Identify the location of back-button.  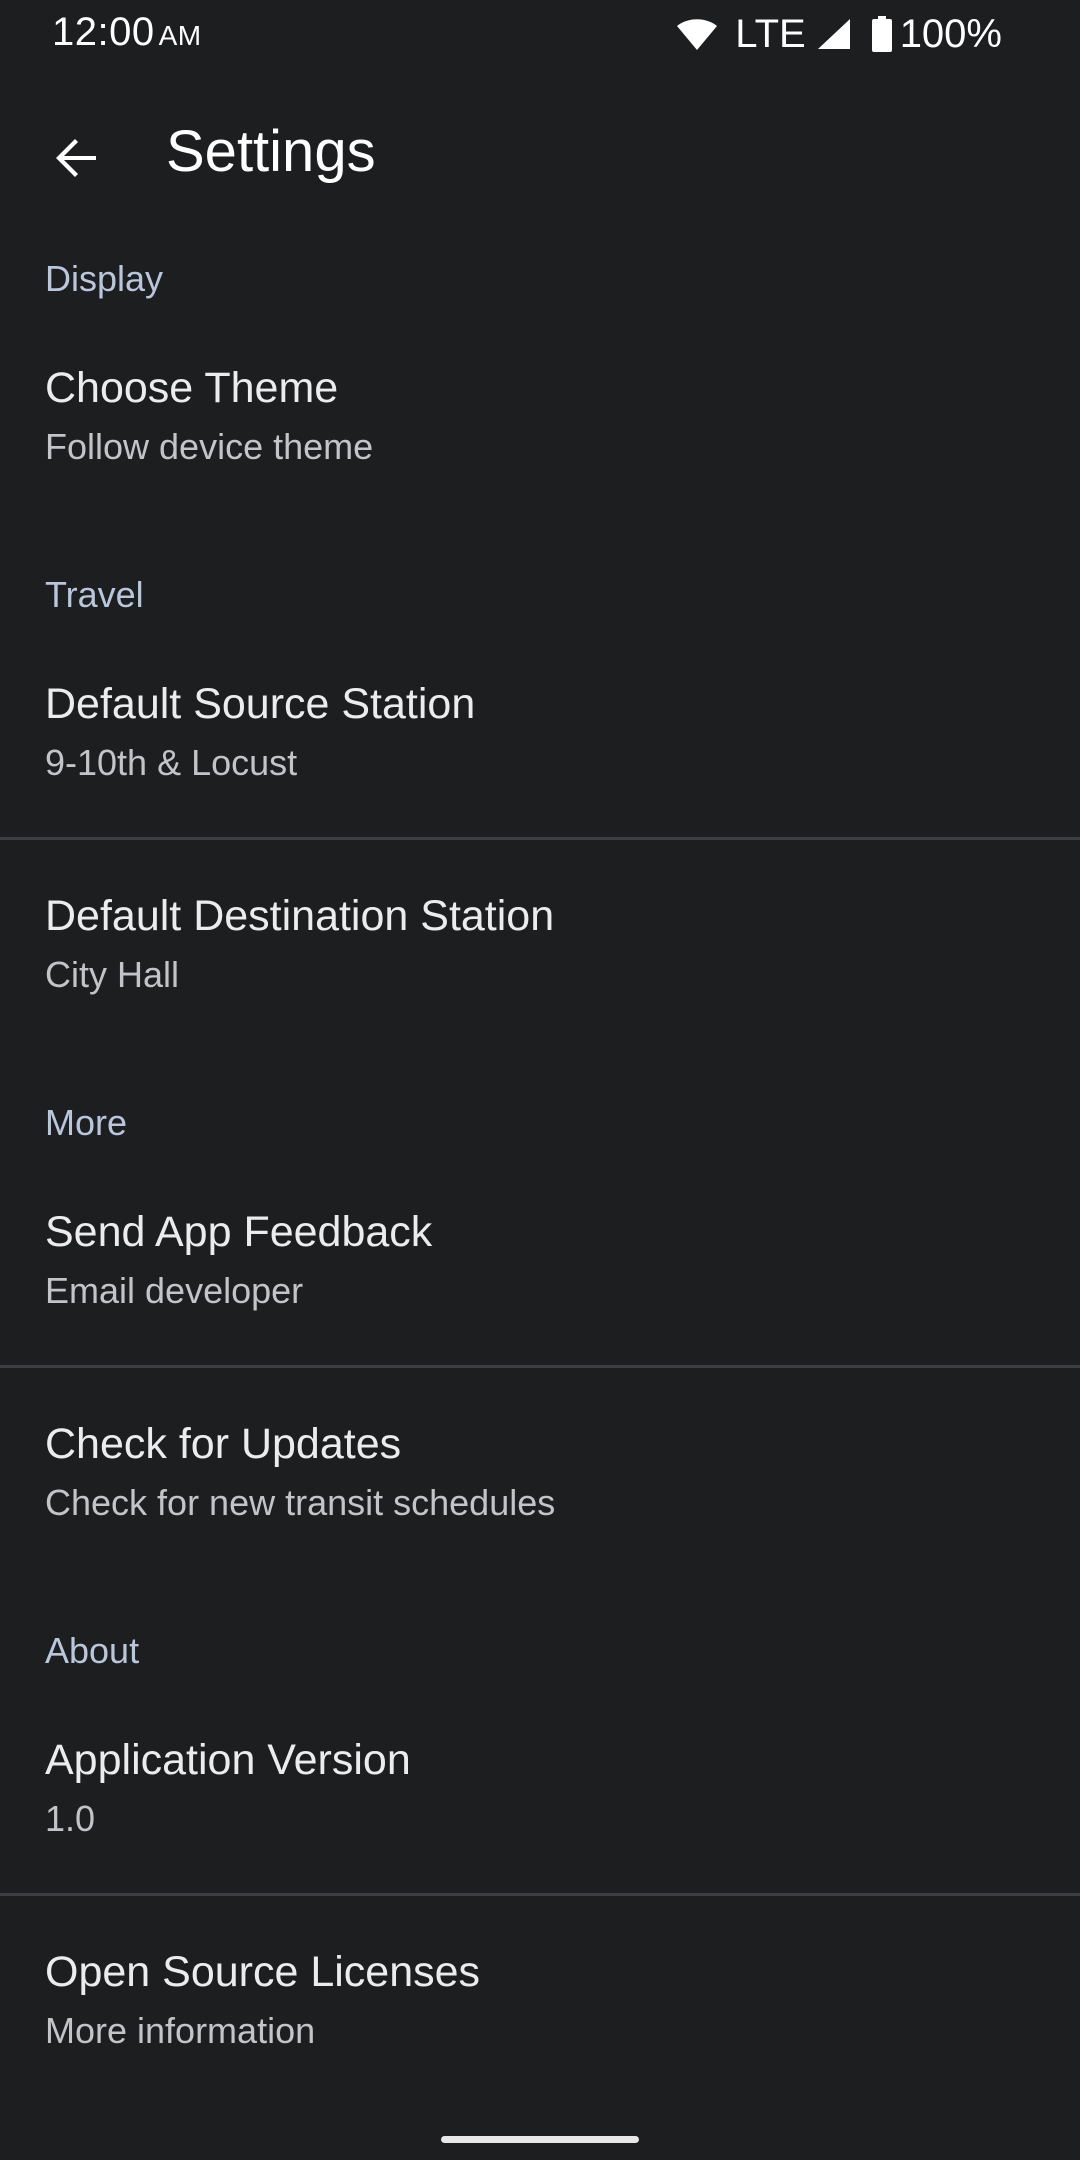
(76, 160).